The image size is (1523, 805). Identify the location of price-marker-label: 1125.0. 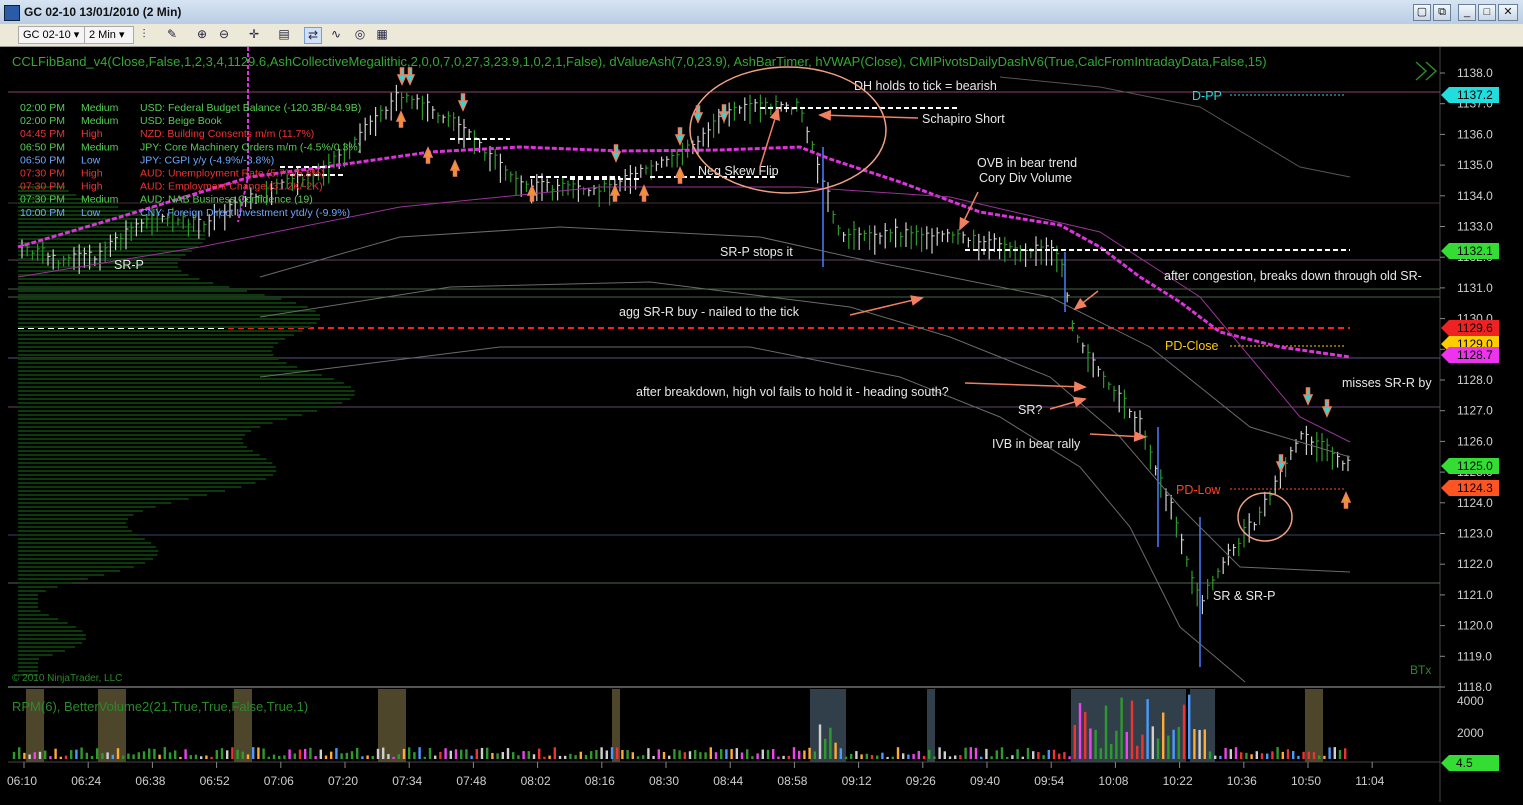
(1475, 466).